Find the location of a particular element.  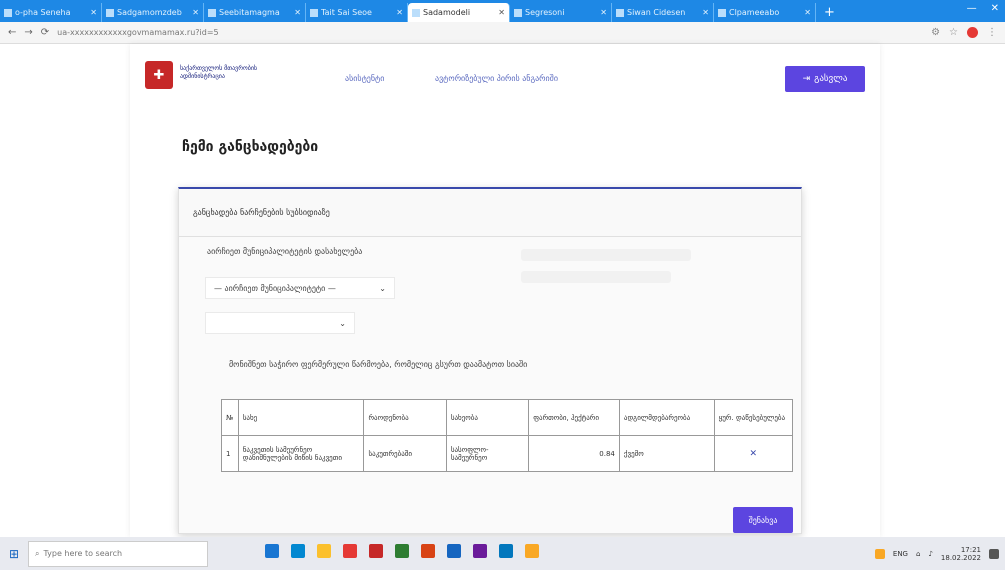

cell-qty: საკუთრებაში is located at coordinates (405, 453).